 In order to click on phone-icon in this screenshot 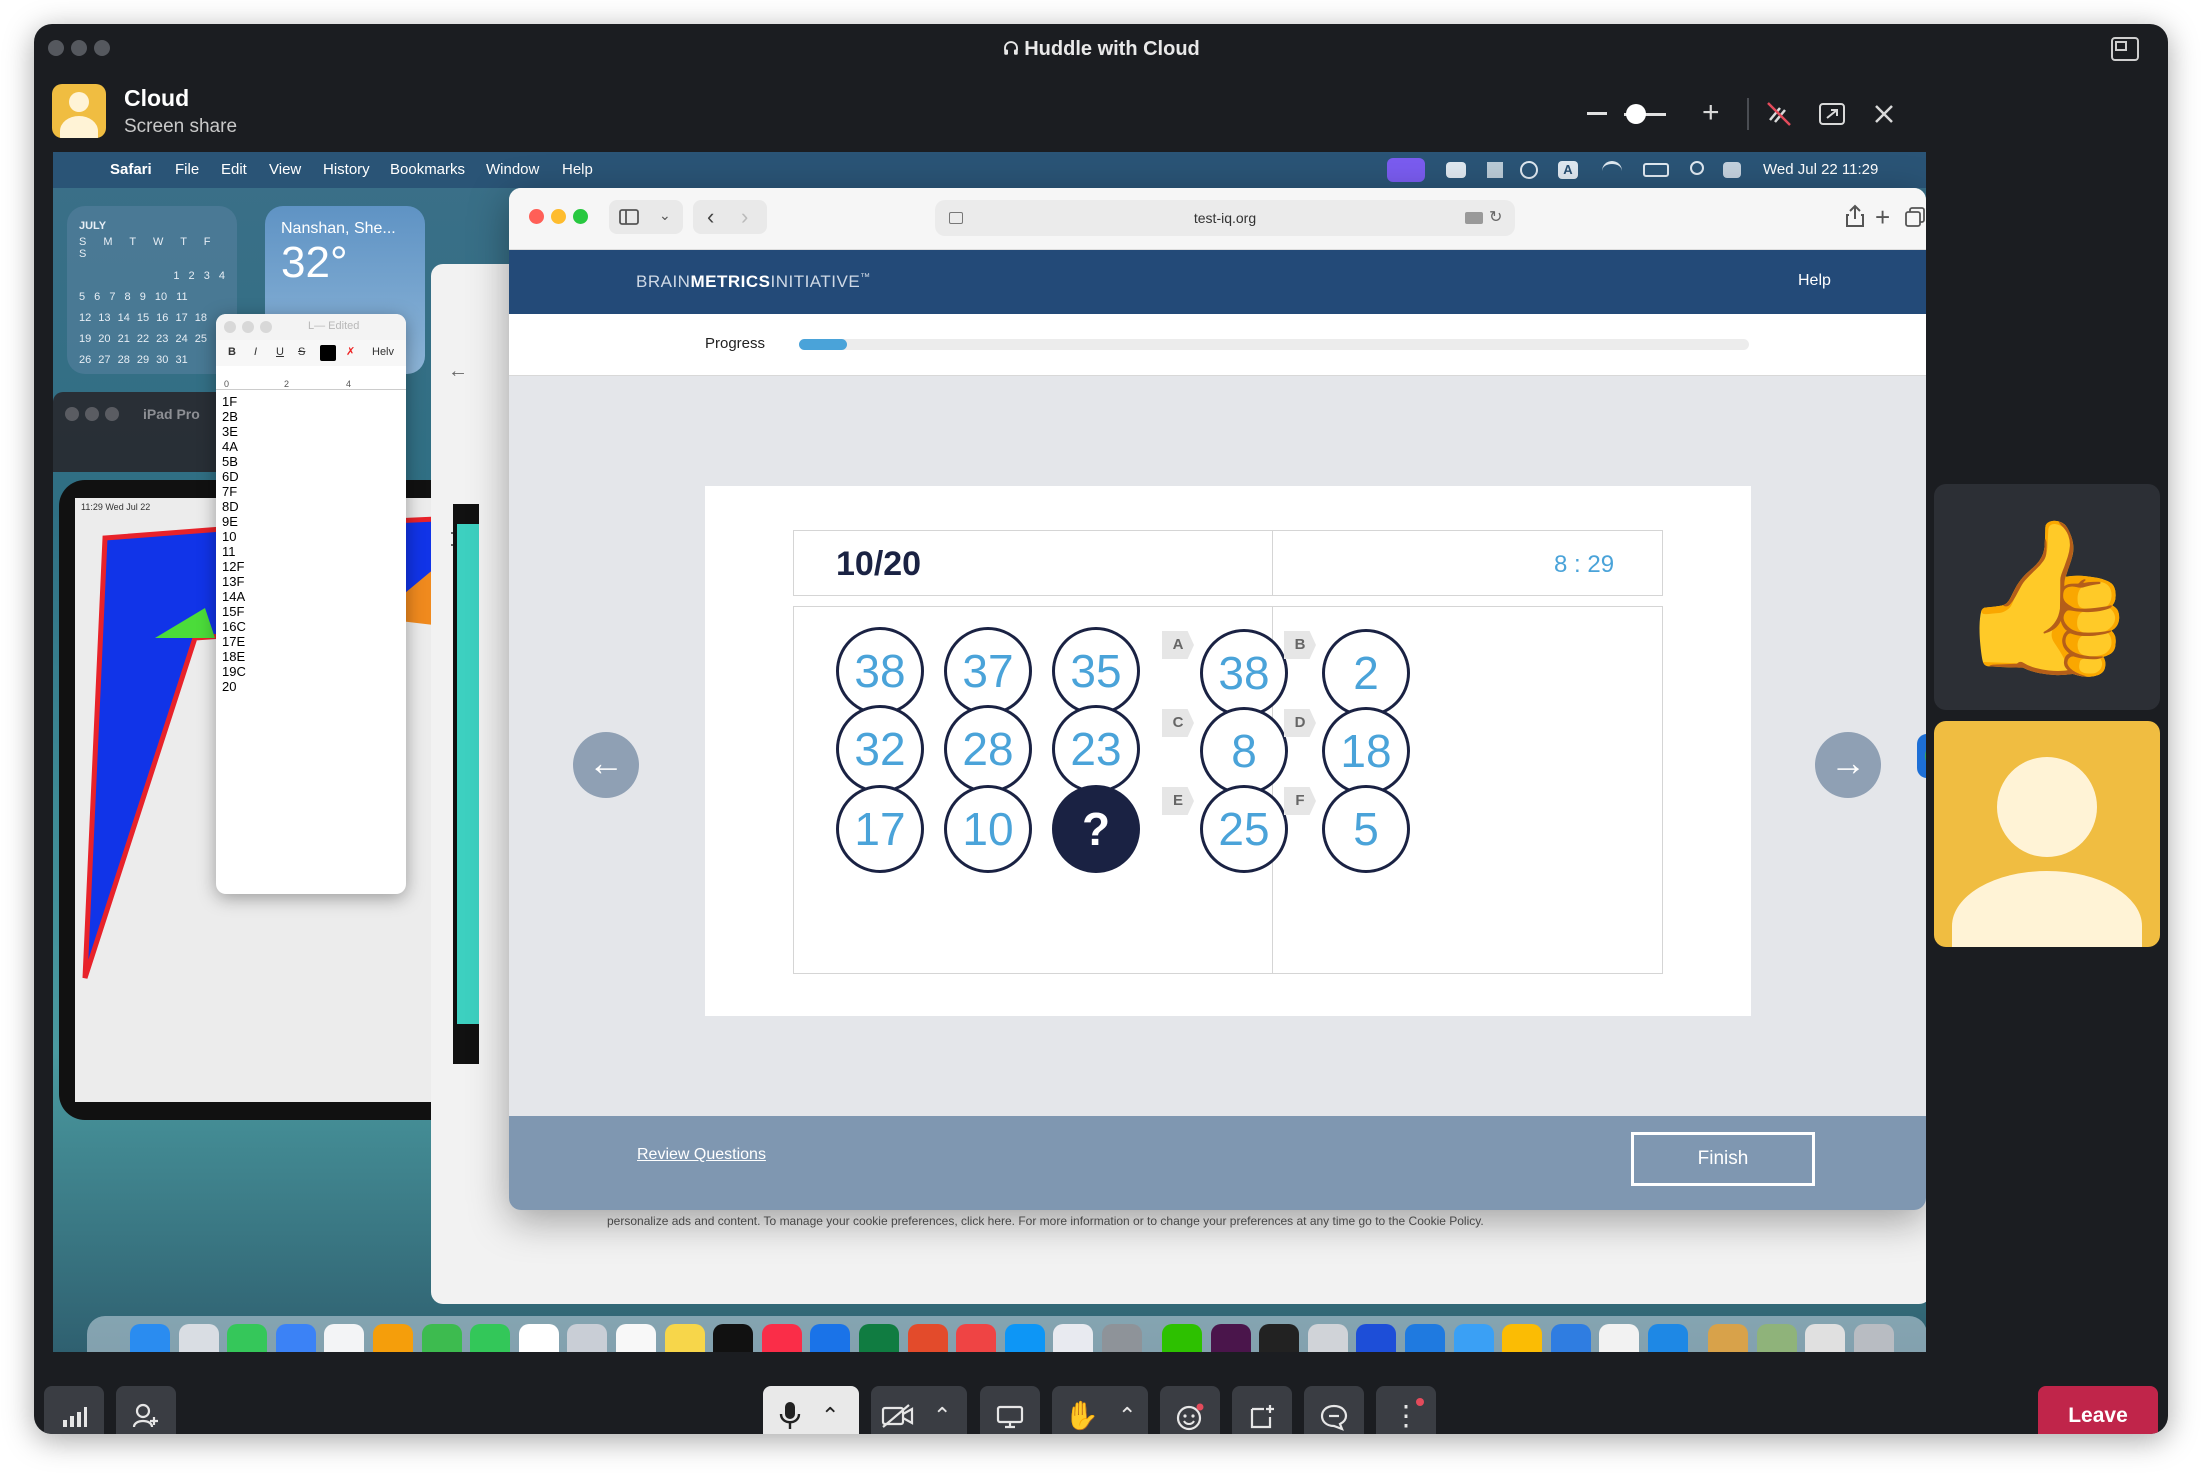, I will do `click(490, 1338)`.